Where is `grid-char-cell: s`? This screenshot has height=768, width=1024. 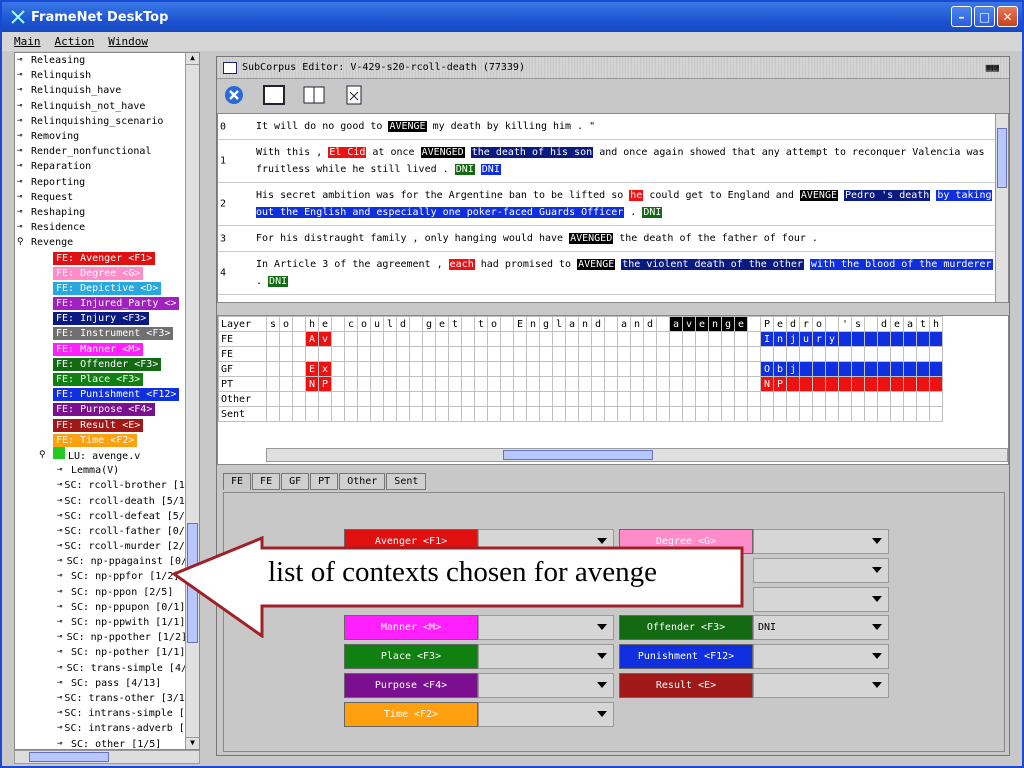 grid-char-cell: s is located at coordinates (273, 324).